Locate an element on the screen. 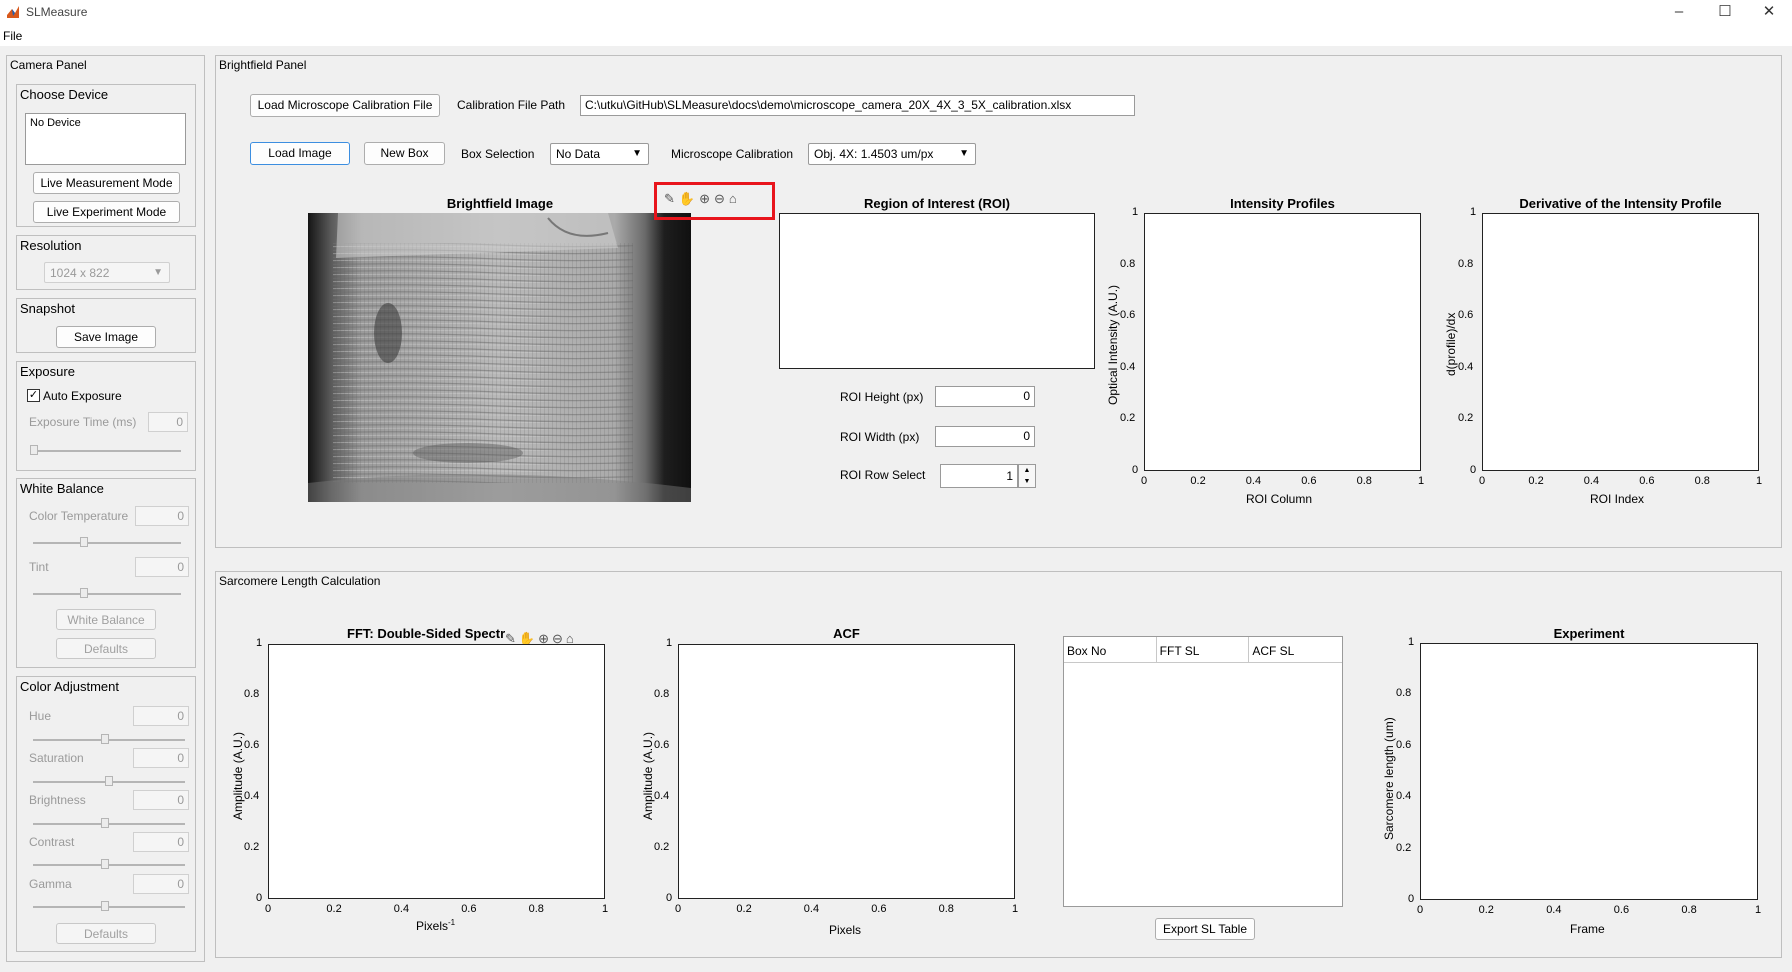 The width and height of the screenshot is (1792, 972). sl-table: Box No FFT SL ACF SL is located at coordinates (1203, 771).